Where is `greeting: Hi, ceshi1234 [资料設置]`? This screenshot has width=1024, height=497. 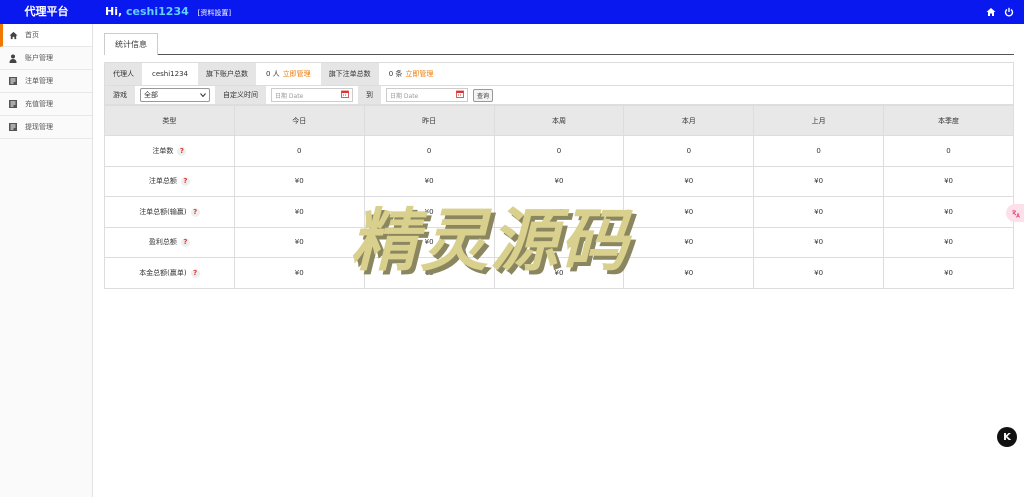 greeting: Hi, ceshi1234 [资料設置] is located at coordinates (168, 12).